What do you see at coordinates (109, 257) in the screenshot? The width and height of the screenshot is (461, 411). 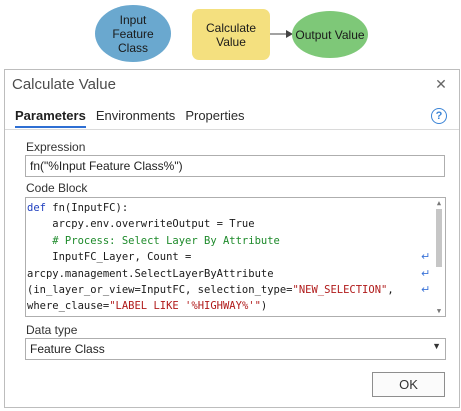 I see `code-token: InputFC_Layer, Count =` at bounding box center [109, 257].